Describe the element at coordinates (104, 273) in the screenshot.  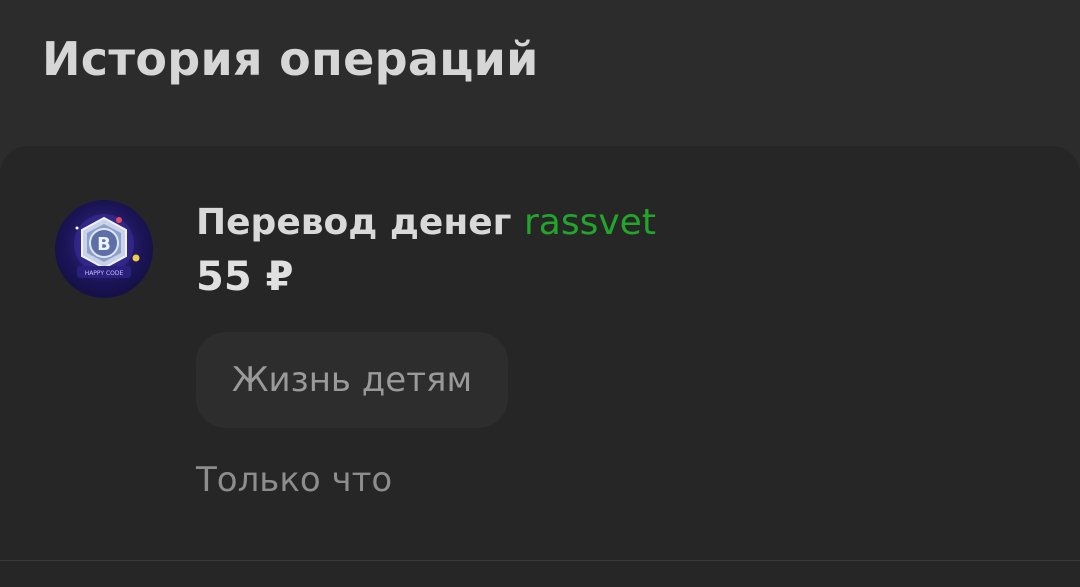
I see `avatar-caption: HAPPY CODE` at that location.